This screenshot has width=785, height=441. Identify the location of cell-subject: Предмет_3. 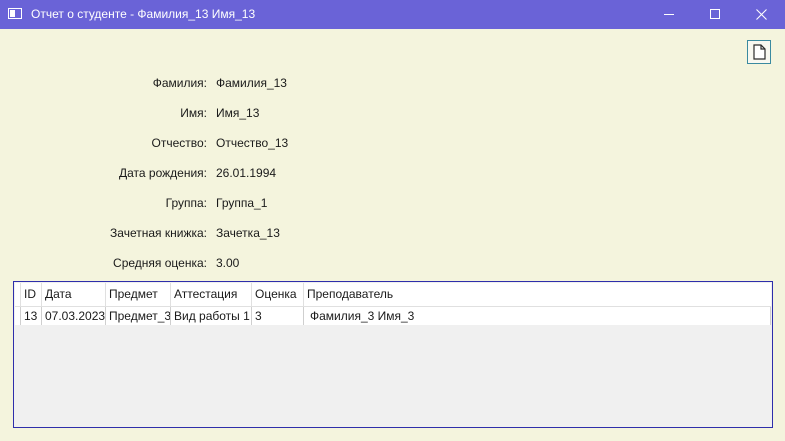
(138, 316).